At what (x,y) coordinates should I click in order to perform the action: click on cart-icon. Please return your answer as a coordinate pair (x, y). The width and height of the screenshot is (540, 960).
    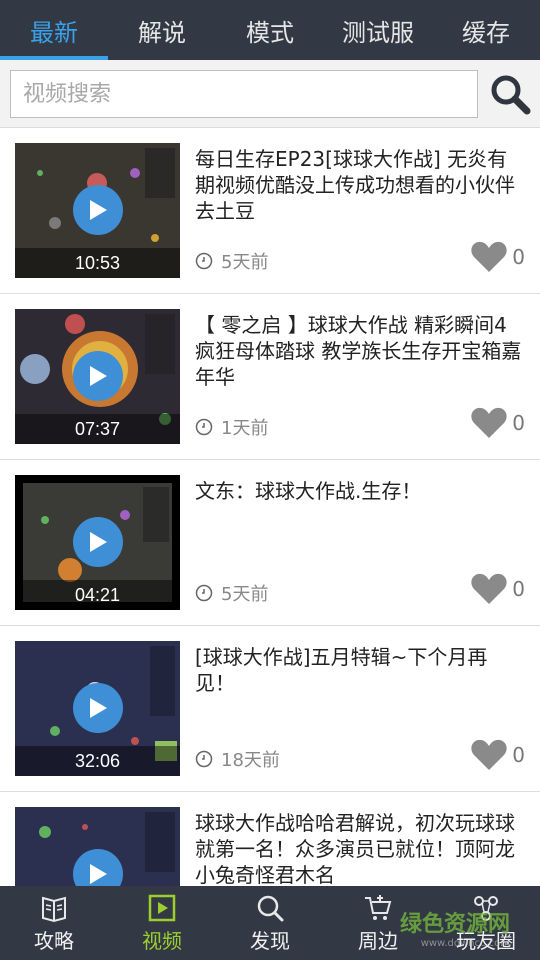
    Looking at the image, I should click on (378, 907).